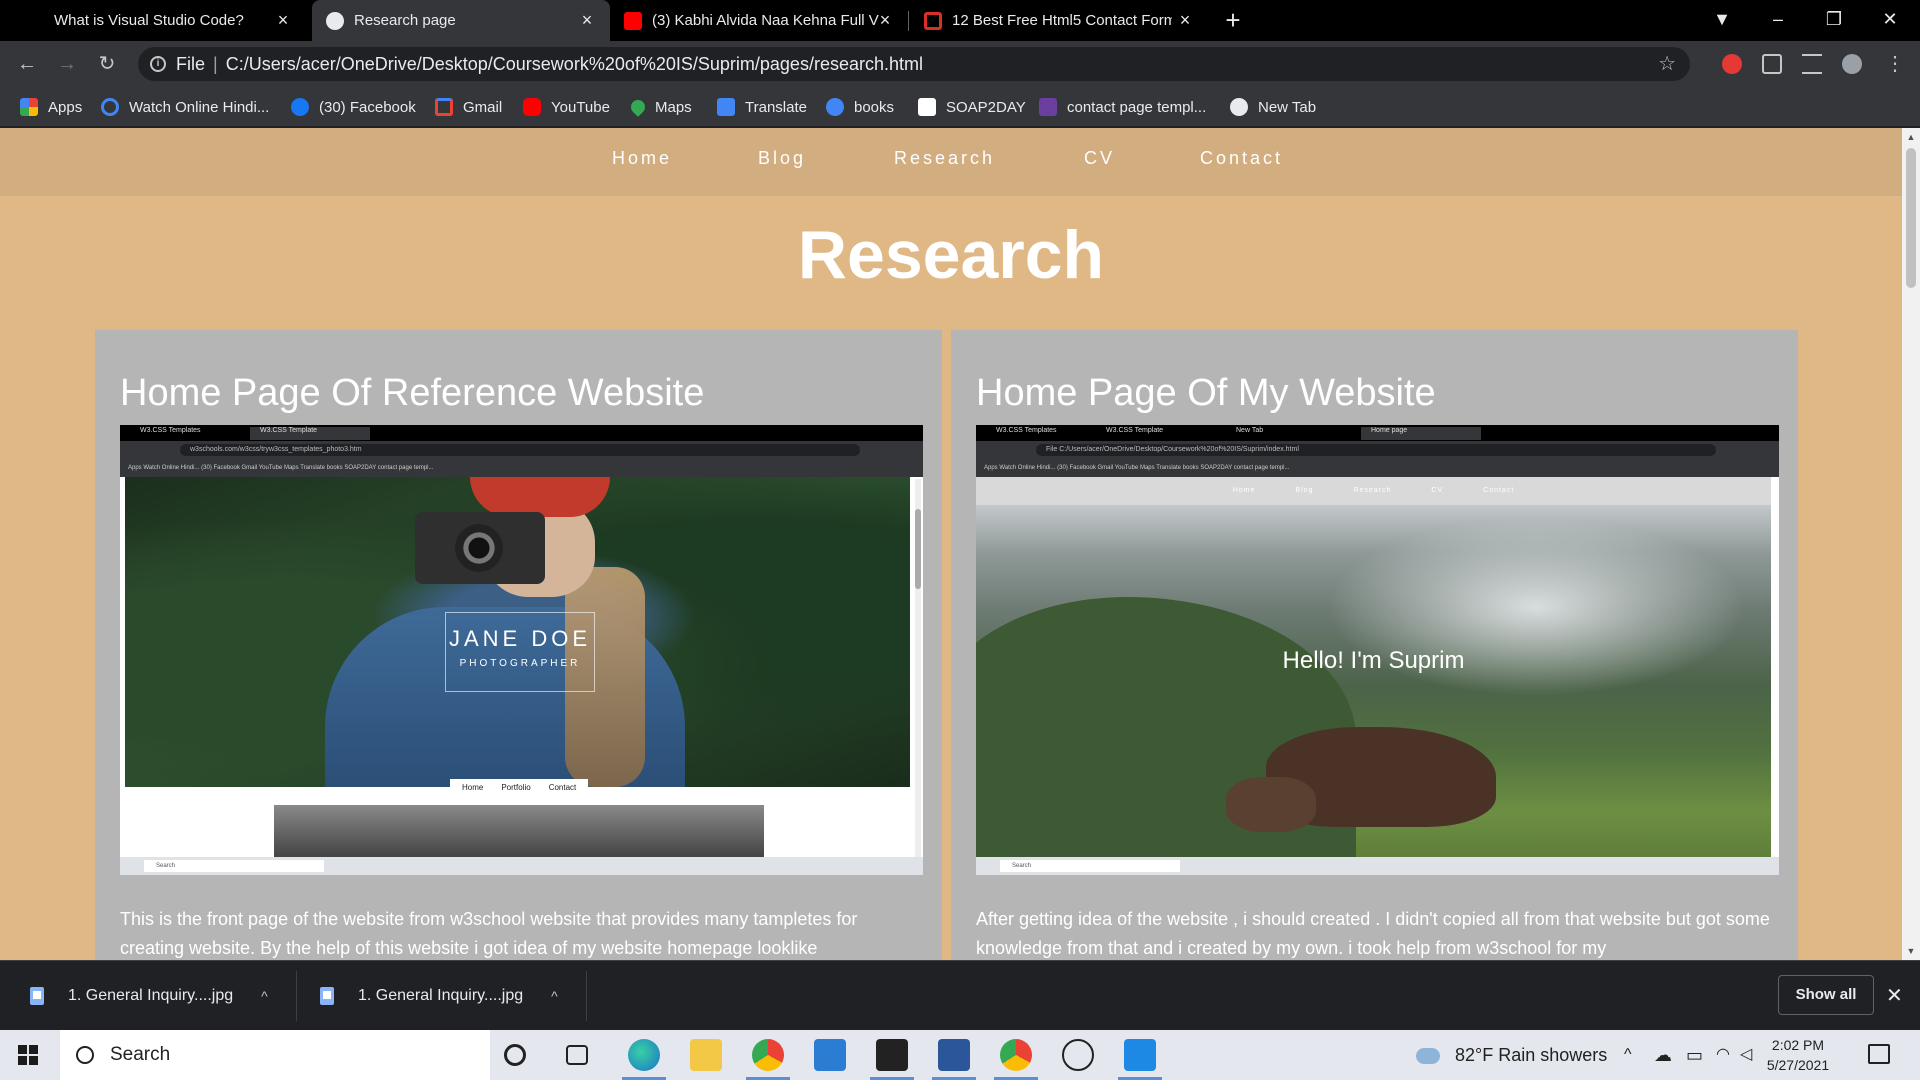 This screenshot has height=1080, width=1920. Describe the element at coordinates (1746, 1055) in the screenshot. I see `volume-icon: ◁` at that location.